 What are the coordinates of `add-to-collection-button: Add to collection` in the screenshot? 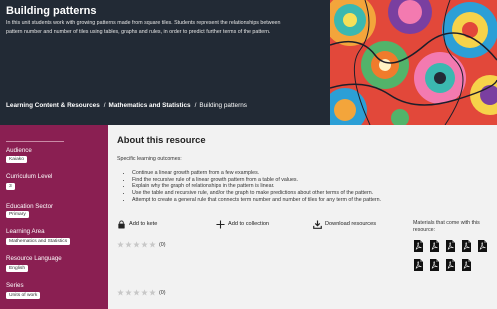 It's located at (242, 224).